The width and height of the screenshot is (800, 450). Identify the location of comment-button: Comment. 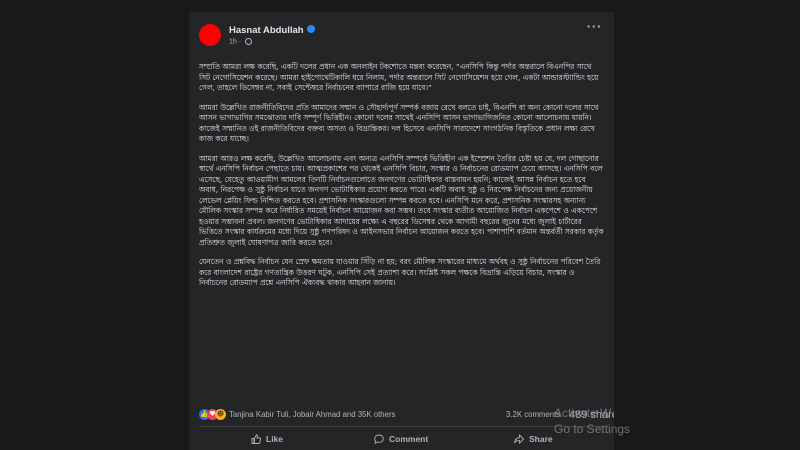
(401, 439).